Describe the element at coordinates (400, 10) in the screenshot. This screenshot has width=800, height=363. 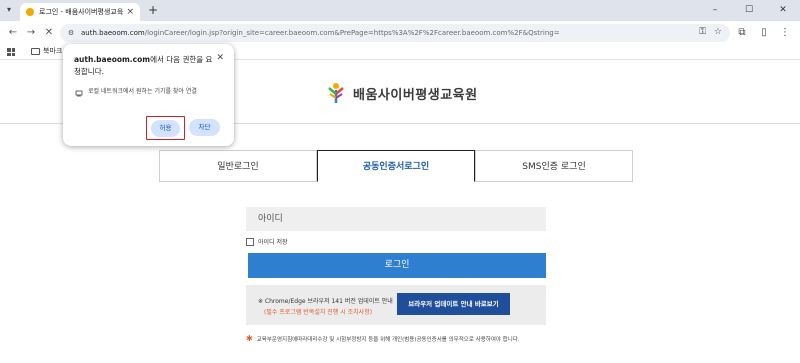
I see `tab-strip: ▾ 로그인 - 배움사이버평생교육원 × + – ☐ ✕` at that location.